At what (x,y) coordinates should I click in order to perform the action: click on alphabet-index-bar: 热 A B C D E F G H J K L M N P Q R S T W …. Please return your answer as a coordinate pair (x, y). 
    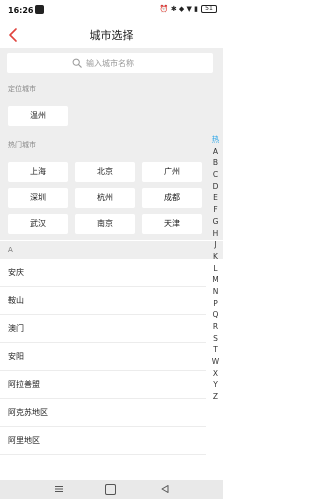
    Looking at the image, I should click on (215, 268).